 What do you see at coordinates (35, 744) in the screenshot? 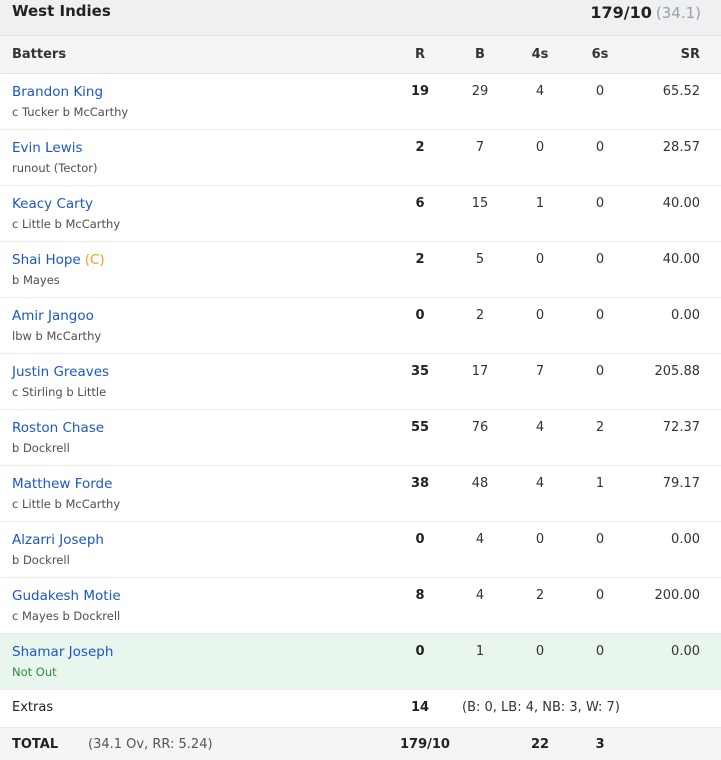
I see `total-label: TOTAL` at bounding box center [35, 744].